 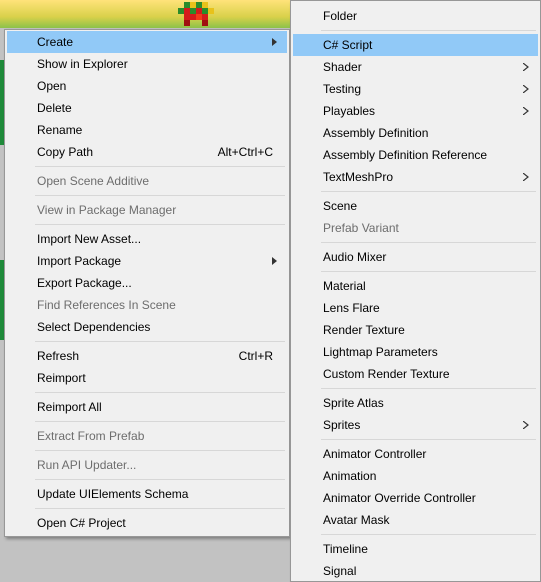 I want to click on menu-item-label: Lens Flare, so click(x=351, y=308).